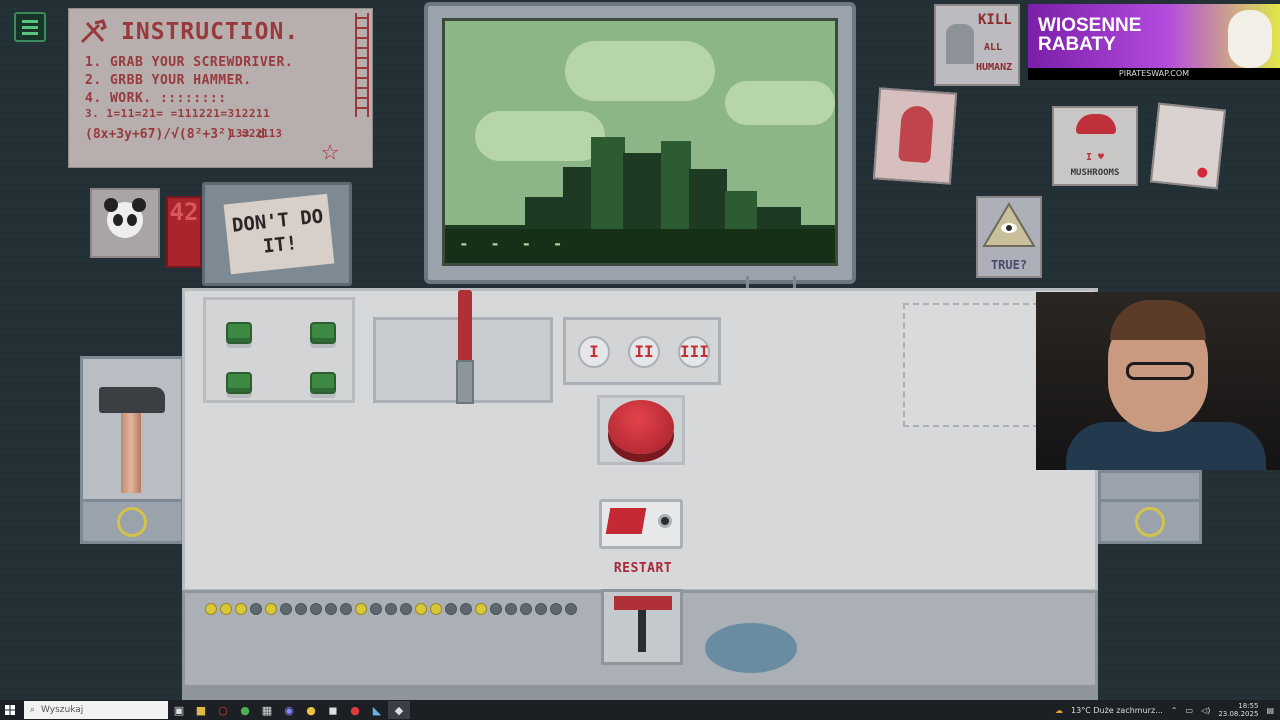 This screenshot has width=1280, height=720. I want to click on slider-panel, so click(463, 347).